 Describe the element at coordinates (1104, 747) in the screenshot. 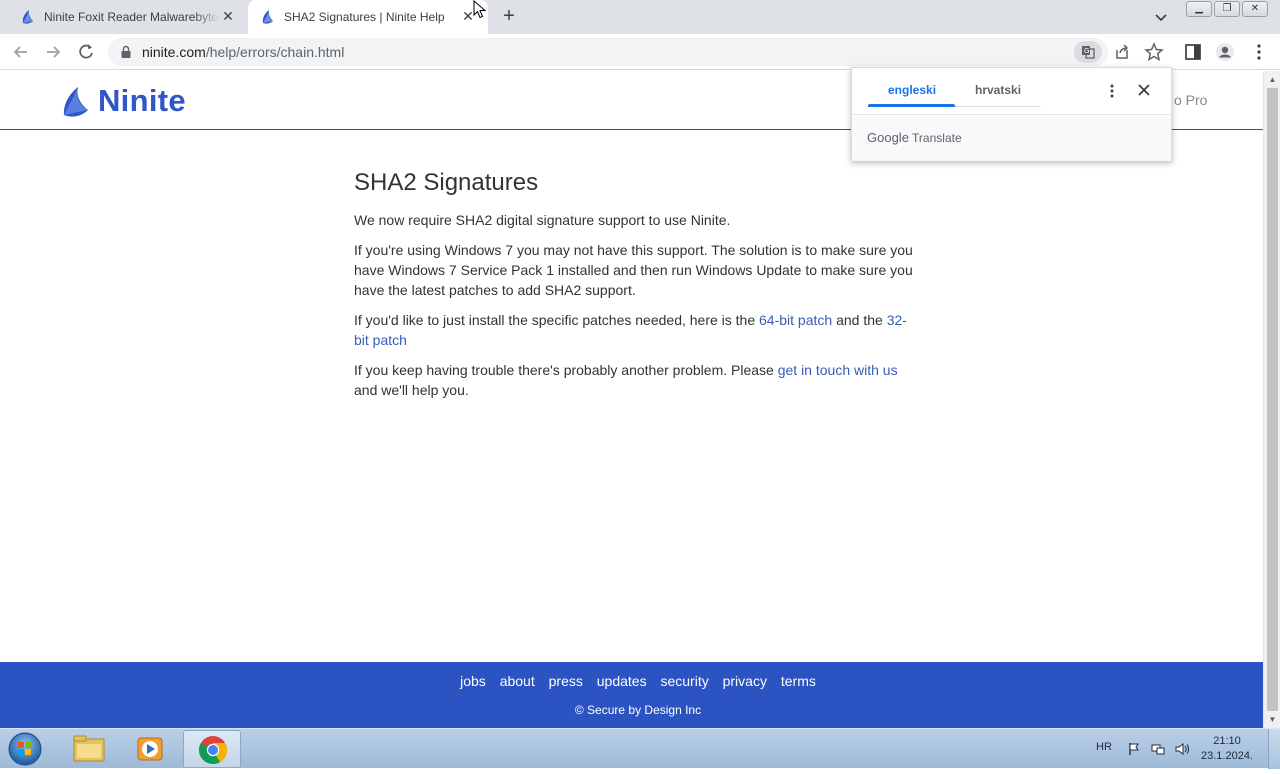

I see `input-language-indicator: HR` at that location.